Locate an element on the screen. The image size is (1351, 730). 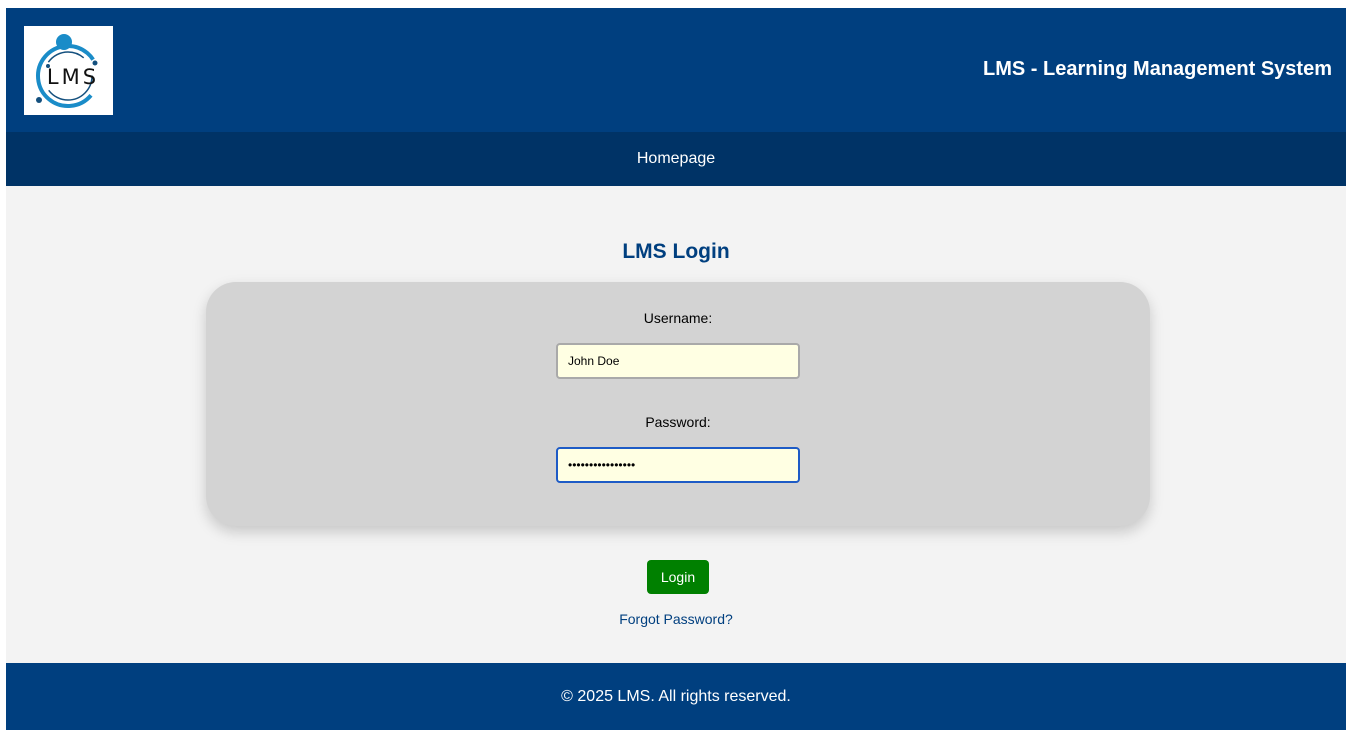
footer-copyright: © 2025 LMS. All rights reserved. is located at coordinates (676, 696).